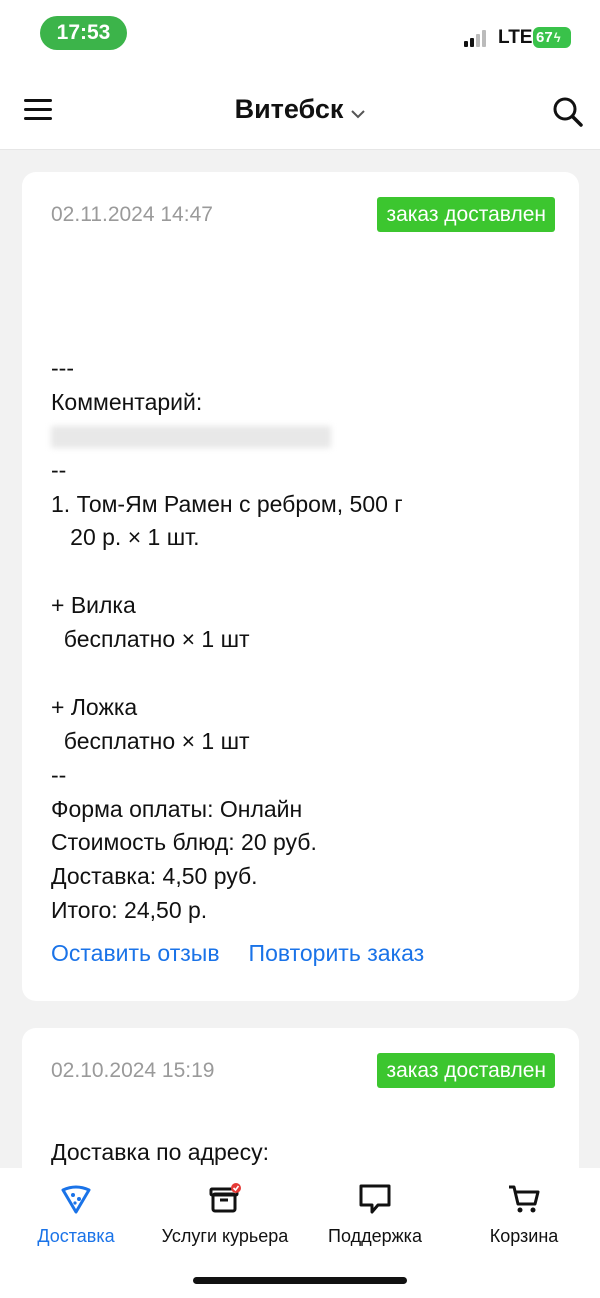 This screenshot has width=600, height=1298. What do you see at coordinates (524, 1199) in the screenshot?
I see `cart-icon` at bounding box center [524, 1199].